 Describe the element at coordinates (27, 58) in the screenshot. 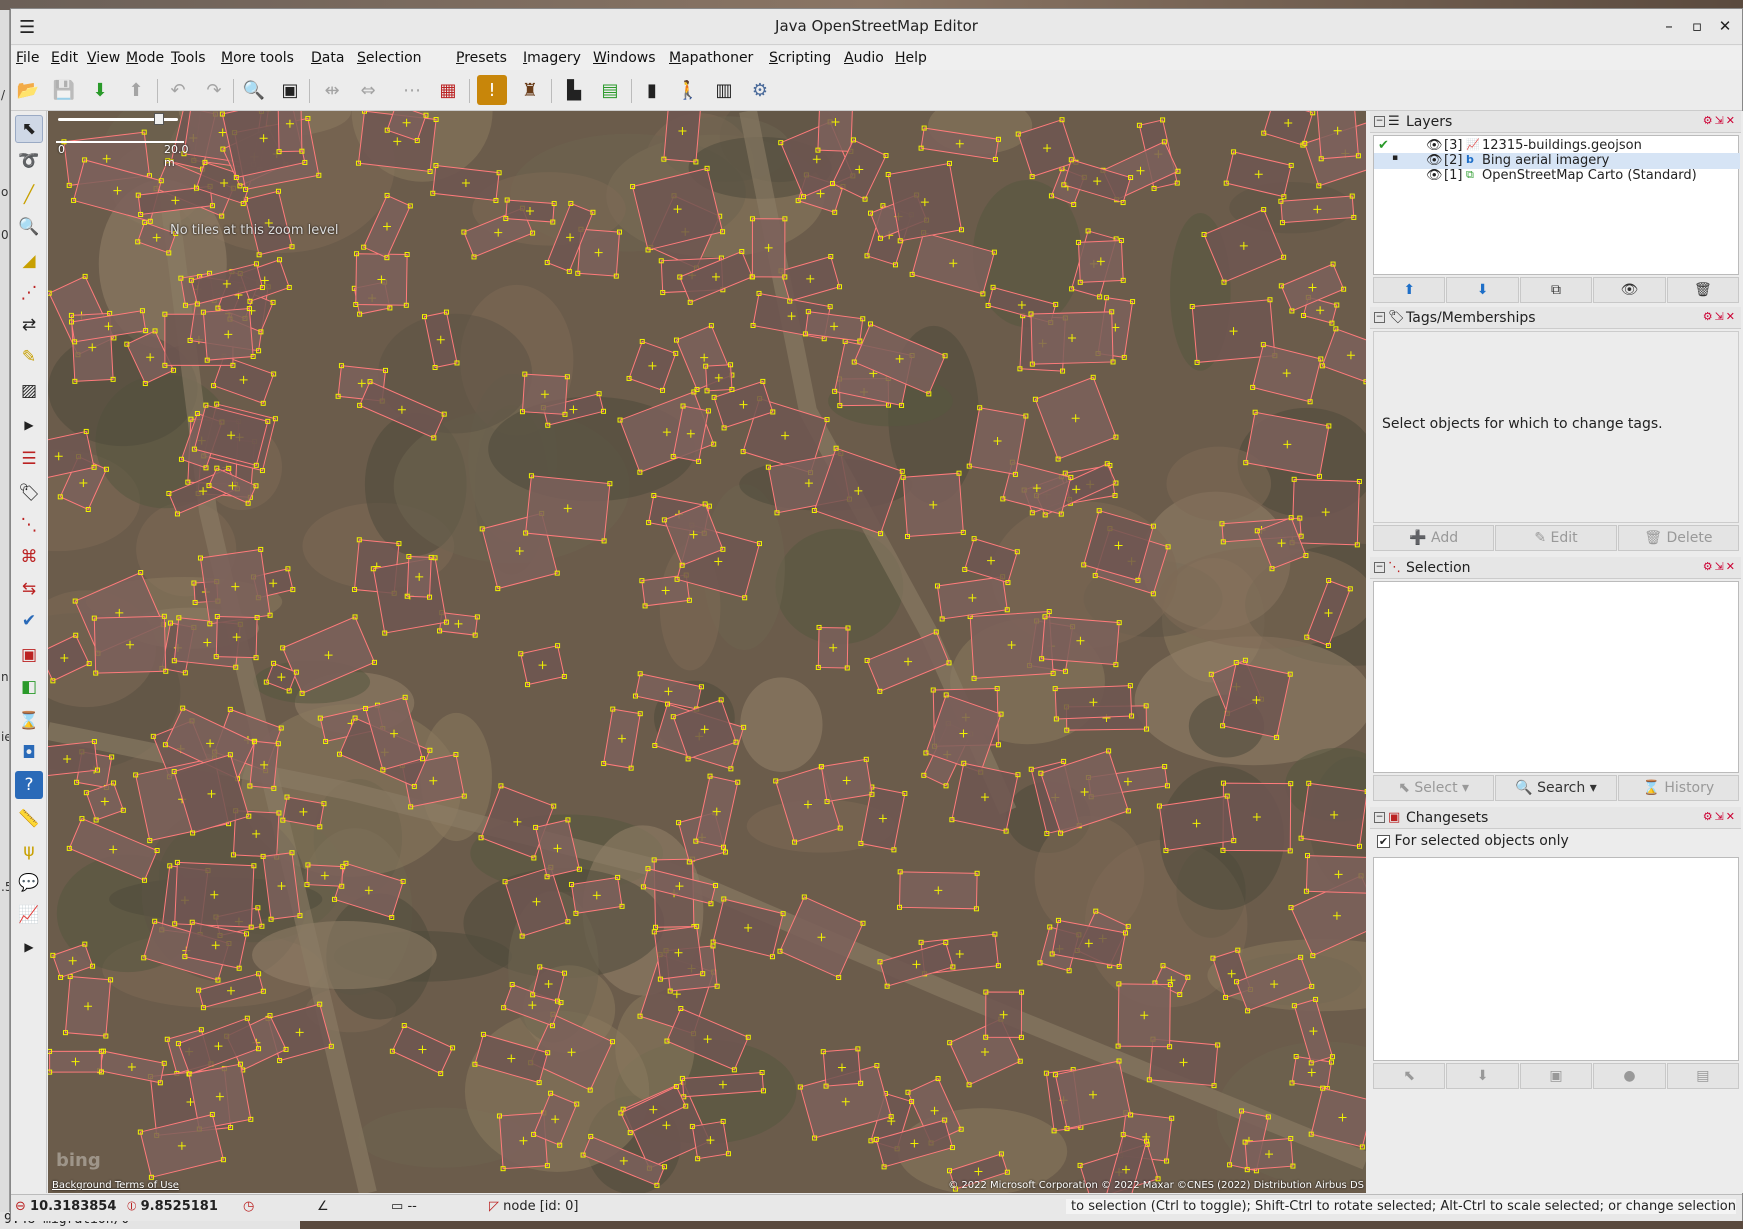

I see `menu-file: File` at that location.